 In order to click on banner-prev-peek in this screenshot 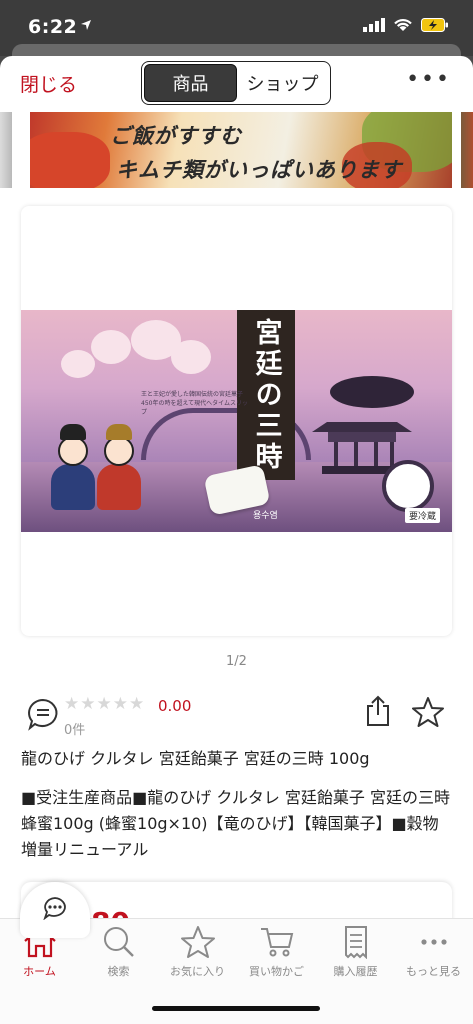, I will do `click(6, 150)`.